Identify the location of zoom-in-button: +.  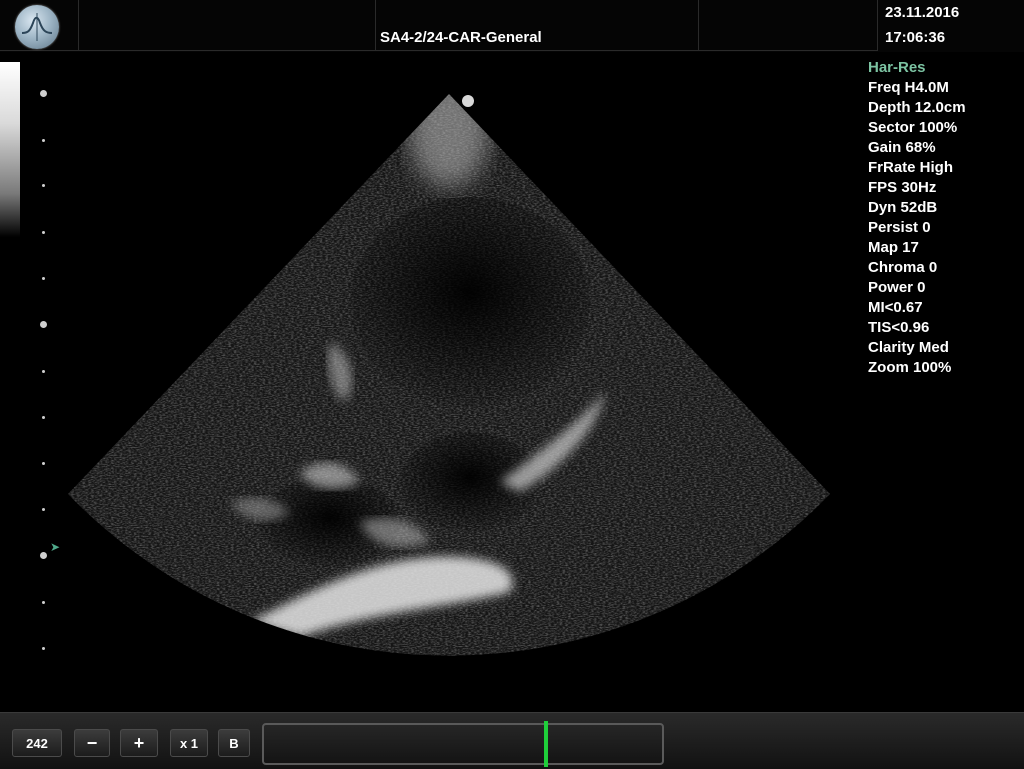
(139, 743).